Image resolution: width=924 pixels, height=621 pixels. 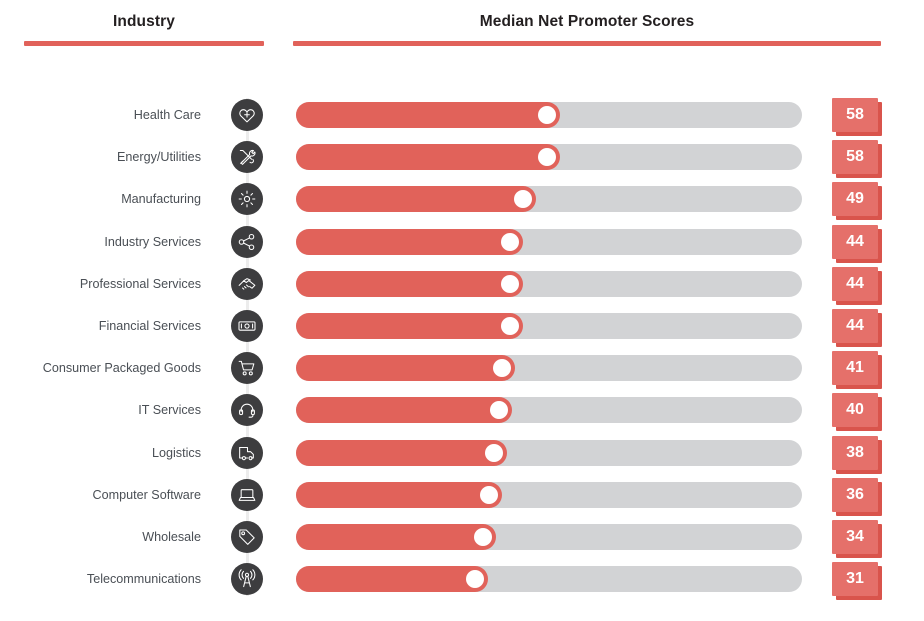 I want to click on table-row: Industry Services 44, so click(x=462, y=243).